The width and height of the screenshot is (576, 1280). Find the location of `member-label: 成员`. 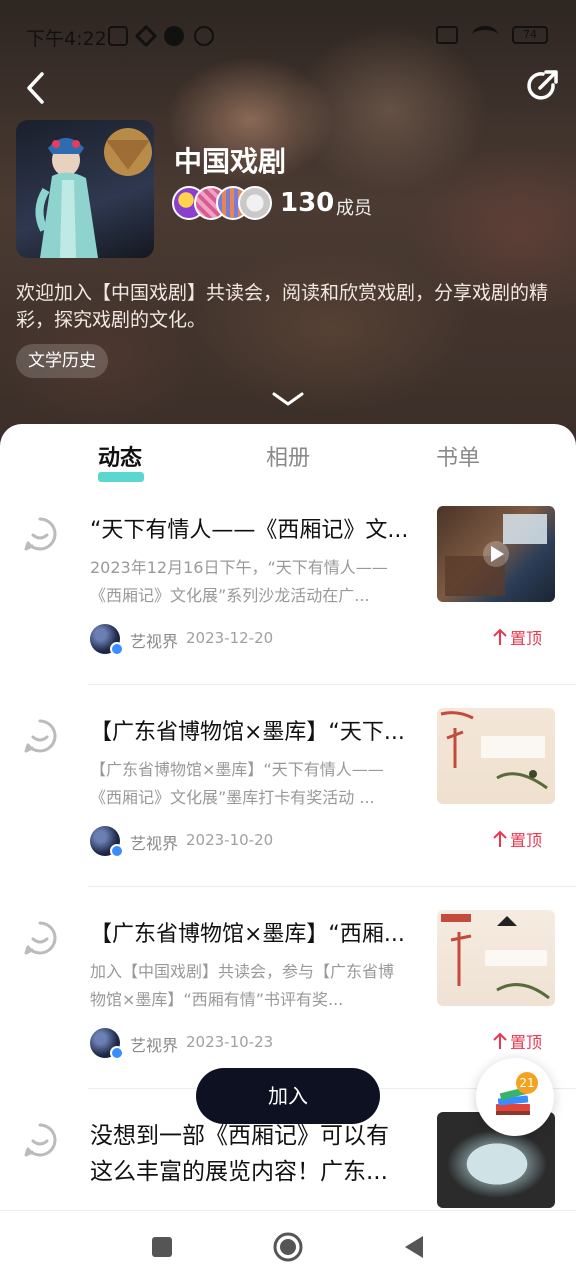

member-label: 成员 is located at coordinates (354, 208).